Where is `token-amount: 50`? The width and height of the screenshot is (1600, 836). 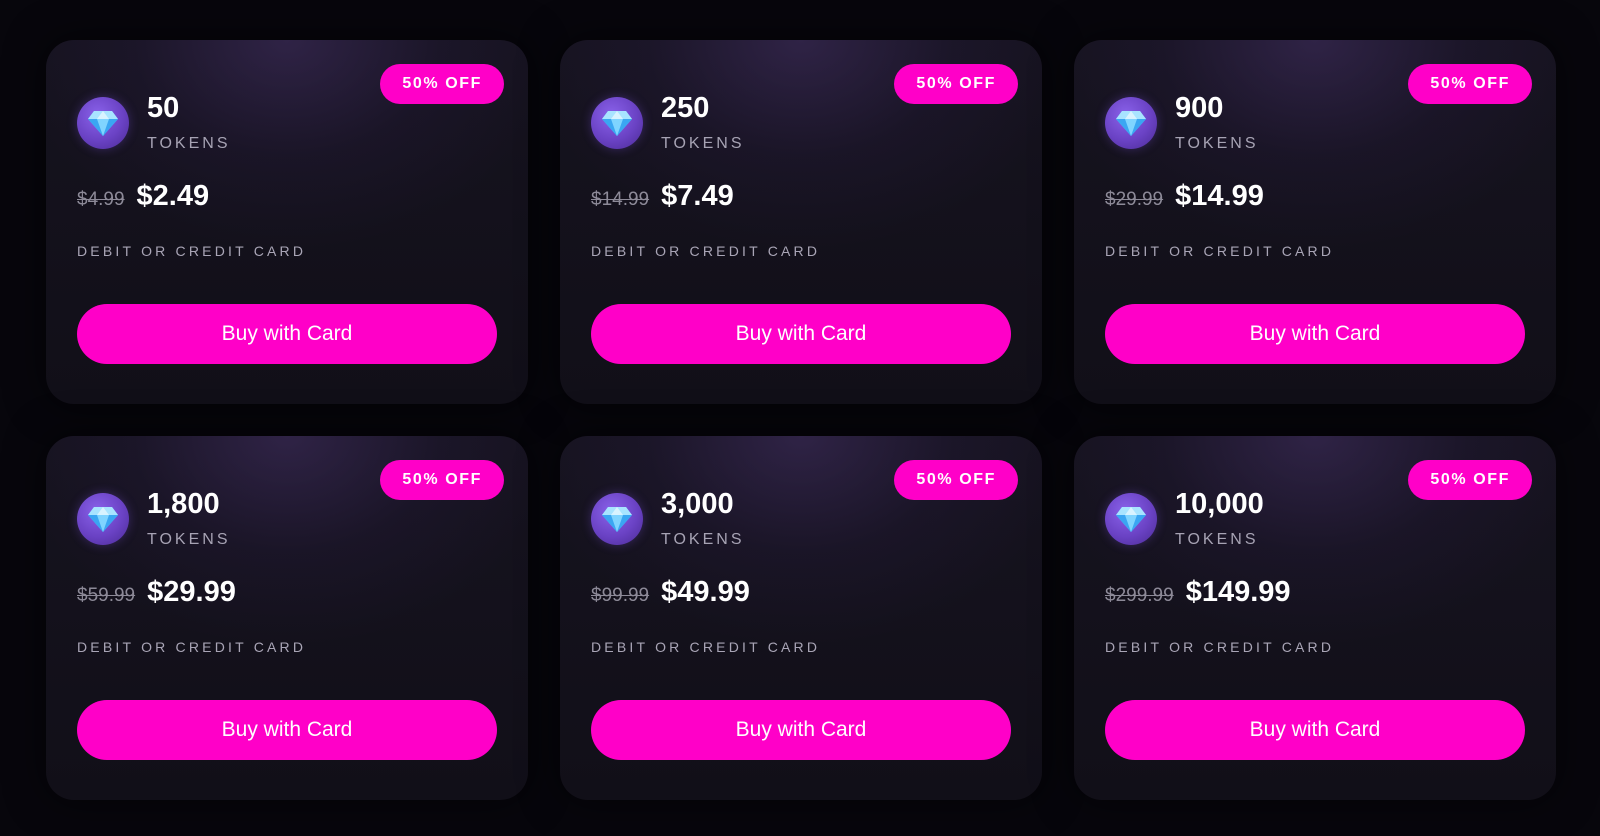 token-amount: 50 is located at coordinates (163, 108).